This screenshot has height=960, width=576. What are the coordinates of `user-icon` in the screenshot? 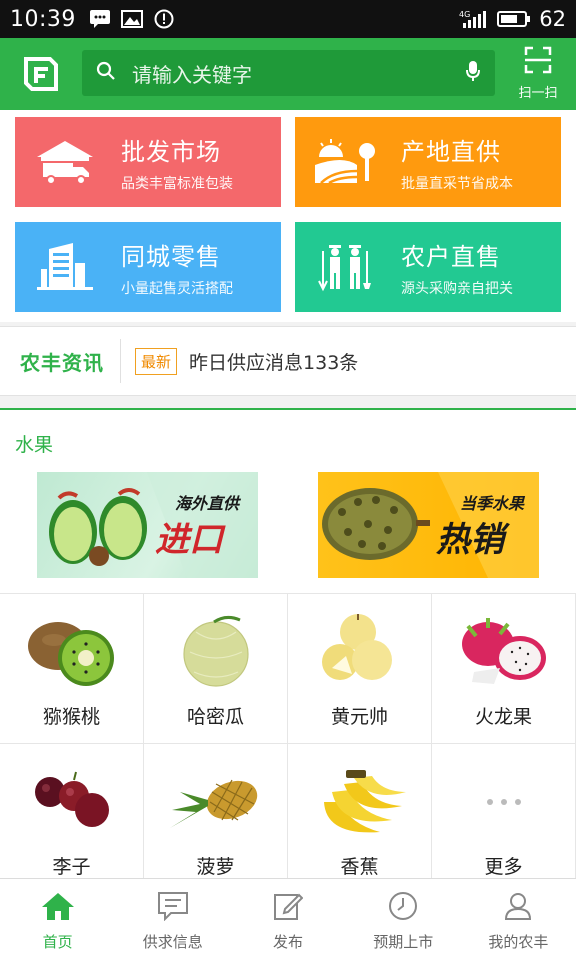 It's located at (518, 908).